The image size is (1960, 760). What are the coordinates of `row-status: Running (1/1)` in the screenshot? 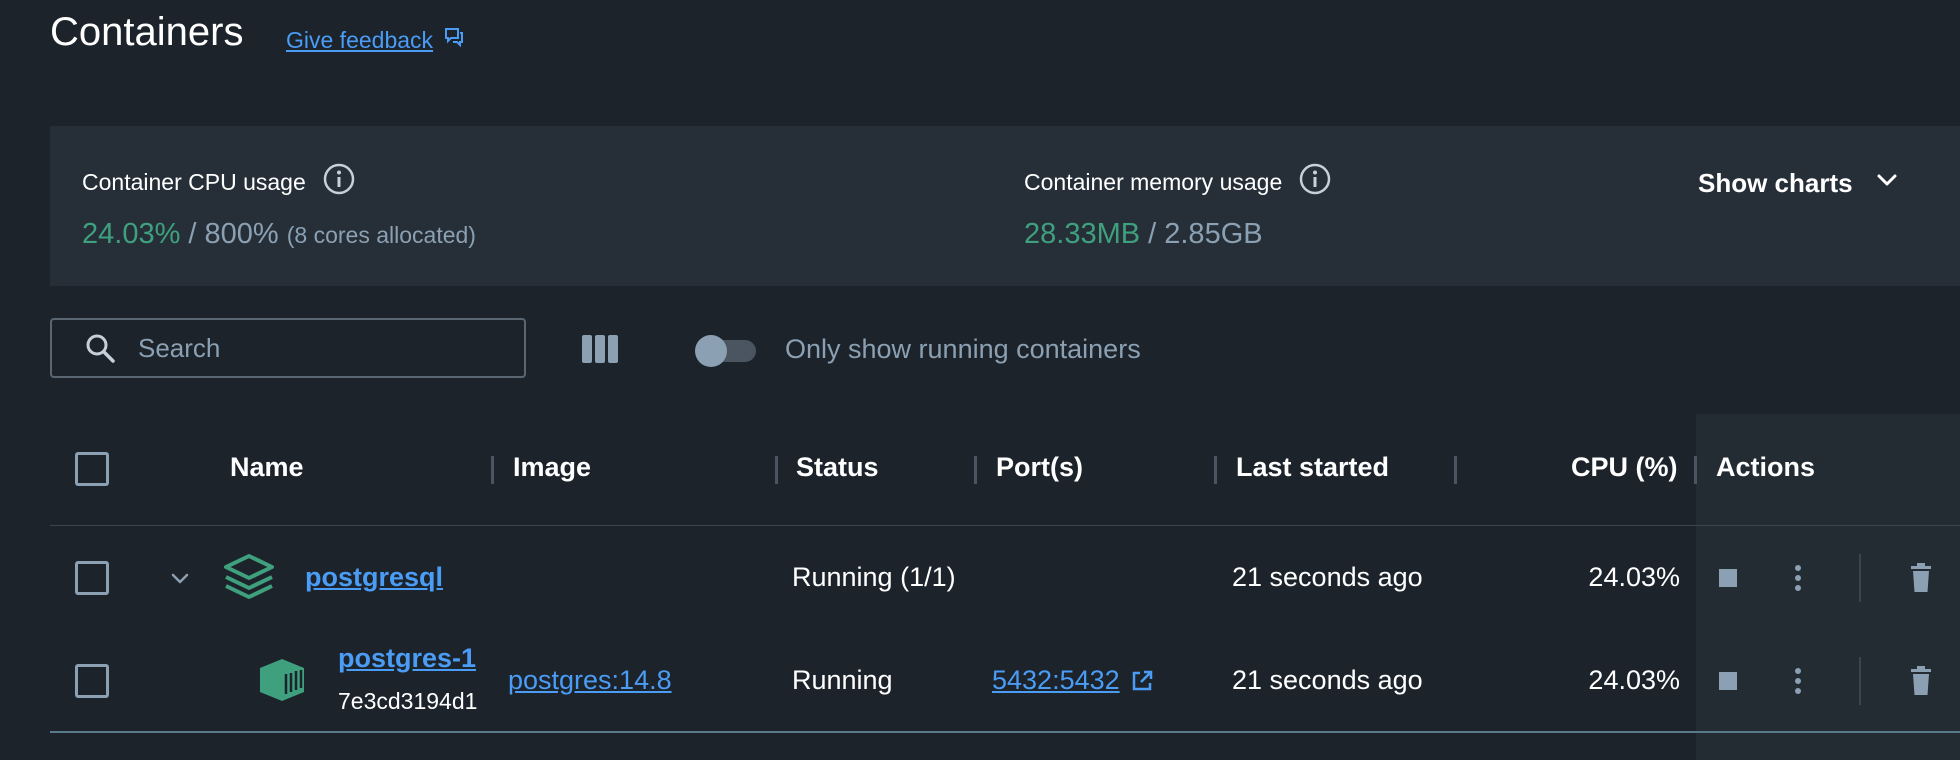 It's located at (874, 577).